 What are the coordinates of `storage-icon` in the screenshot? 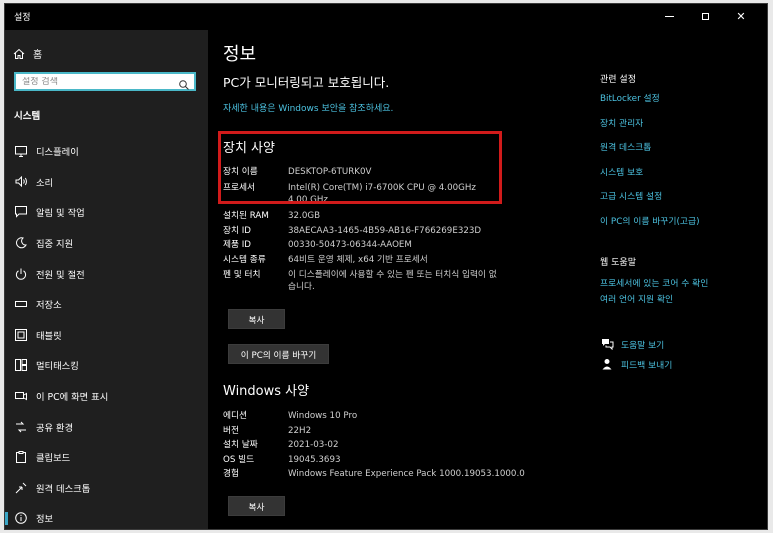 It's located at (21, 304).